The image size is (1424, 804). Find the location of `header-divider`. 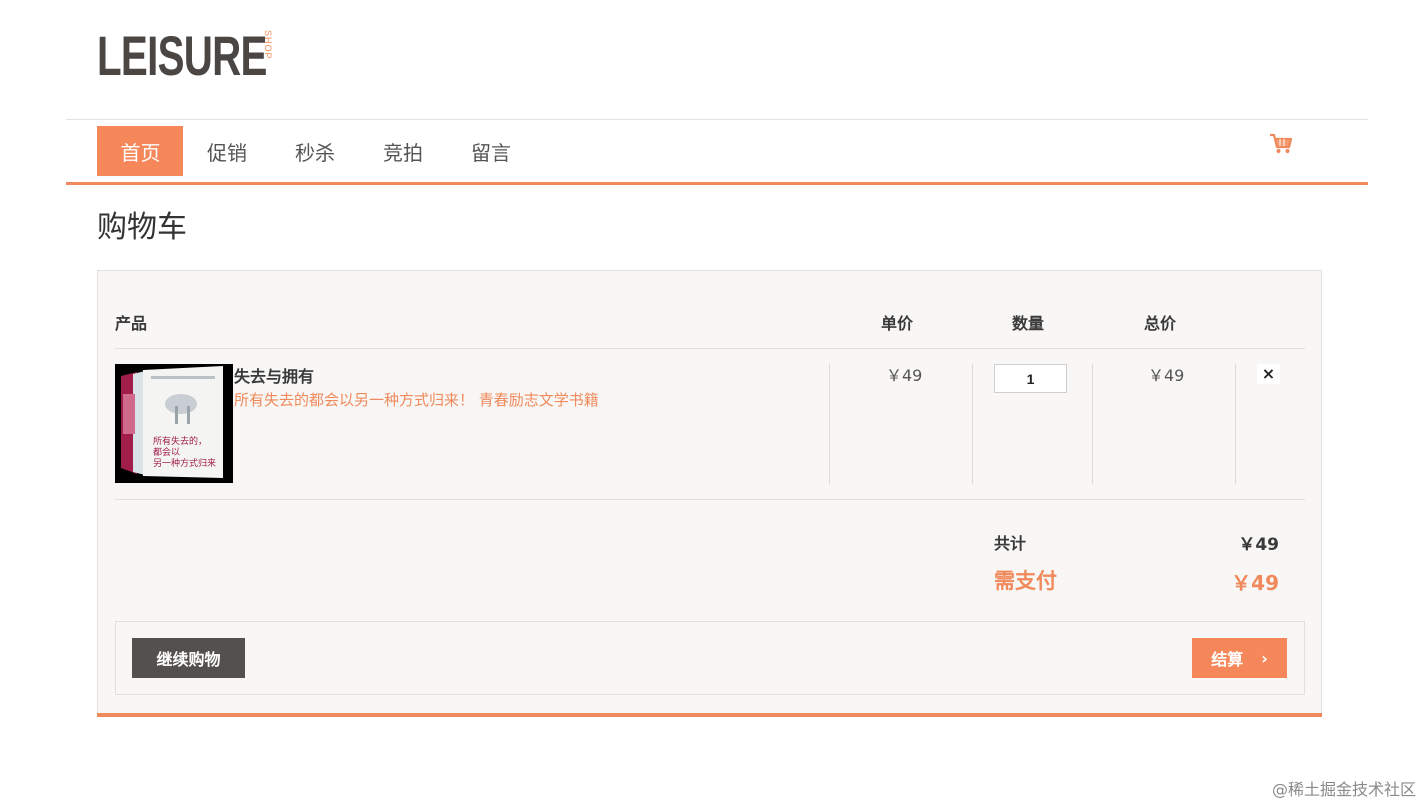

header-divider is located at coordinates (710, 348).